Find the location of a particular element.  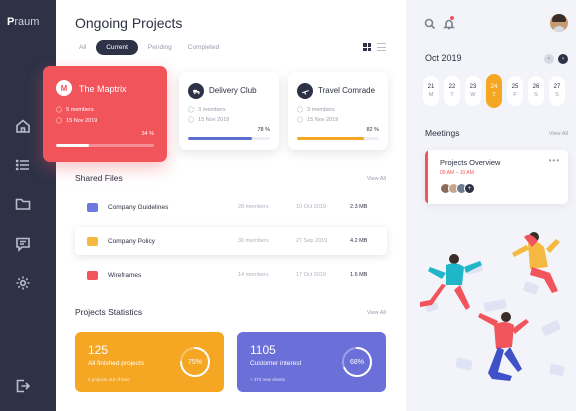

file-members: 30 members is located at coordinates (253, 241).